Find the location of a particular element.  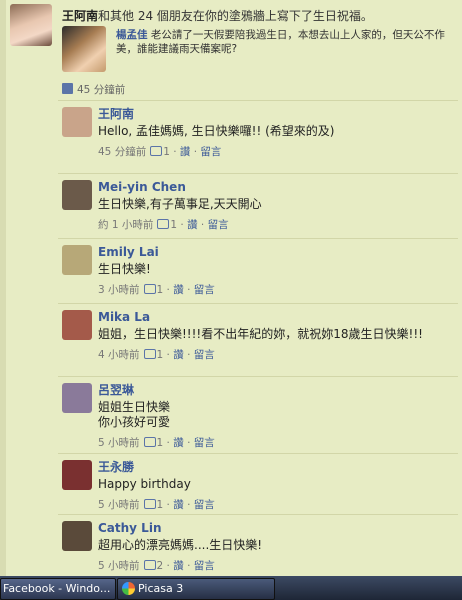

comment-author: Mika La is located at coordinates (278, 317).